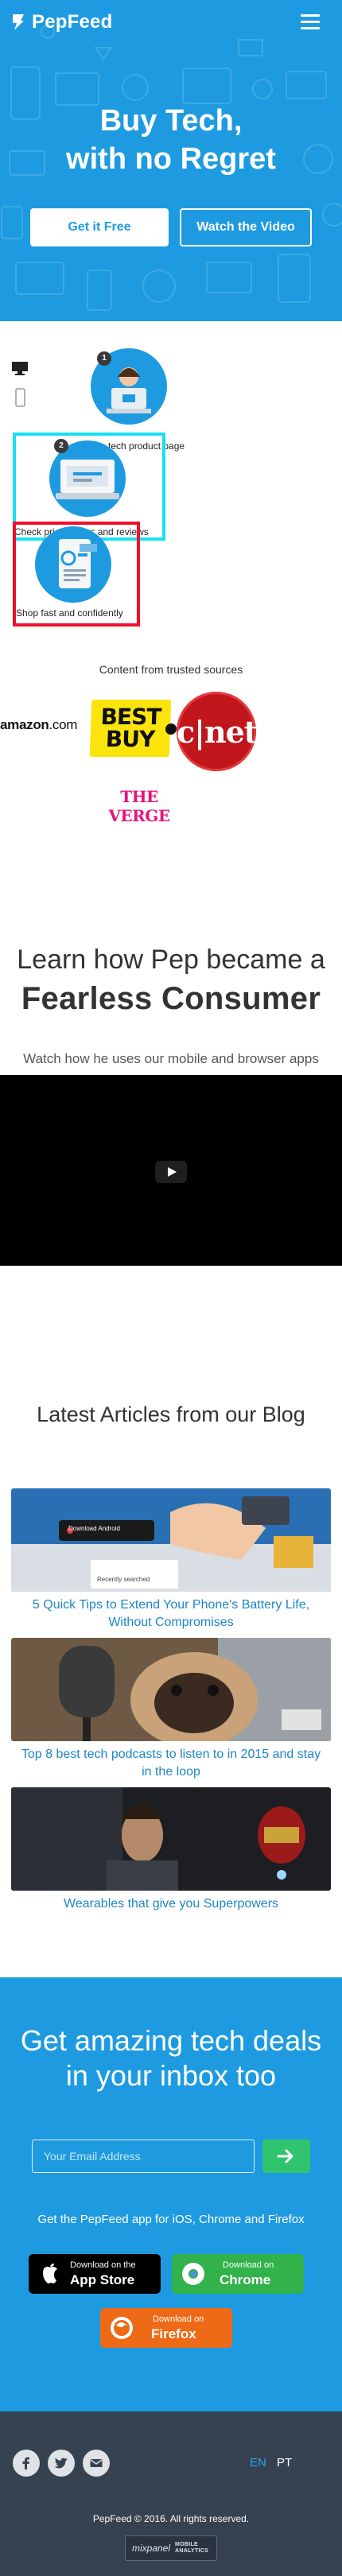 This screenshot has height=2576, width=342. Describe the element at coordinates (50, 2273) in the screenshot. I see `apple-icon` at that location.